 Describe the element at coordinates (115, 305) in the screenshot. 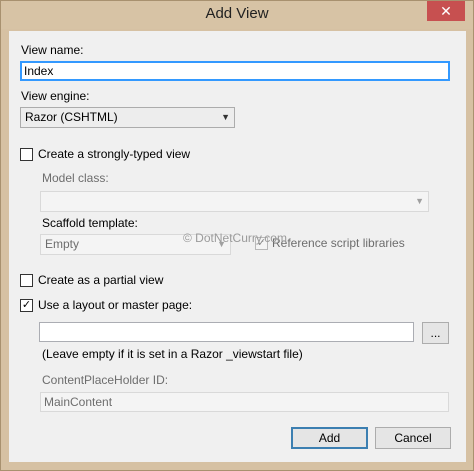

I see `layout-label: Use a layout or master page:` at that location.